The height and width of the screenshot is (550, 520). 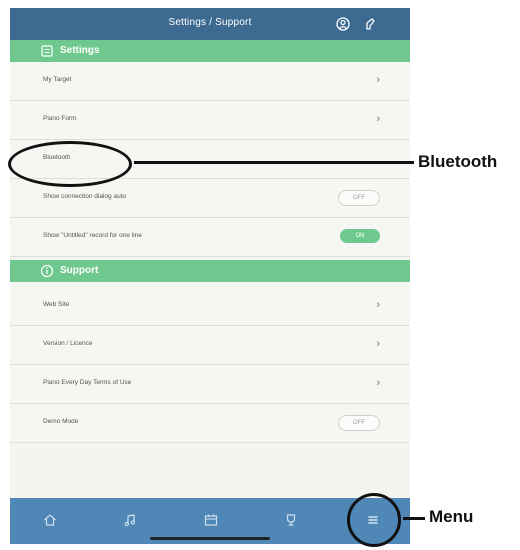 I want to click on music-note-icon, so click(x=130, y=520).